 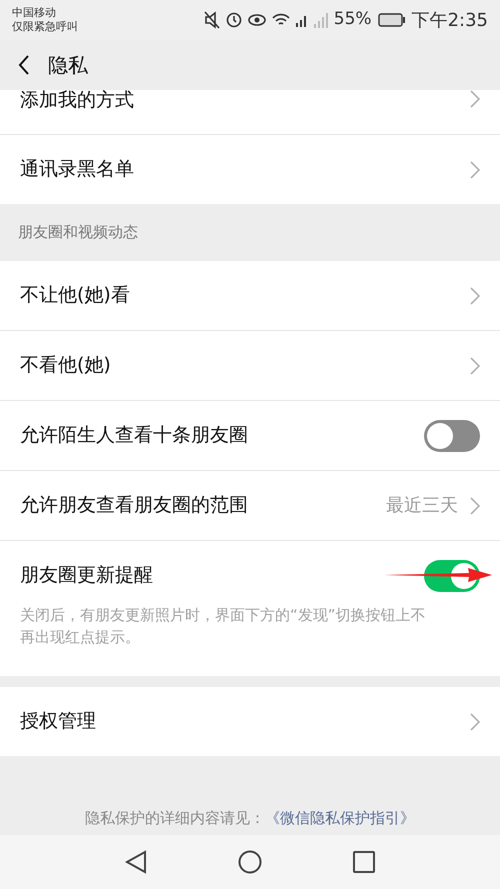 What do you see at coordinates (34, 13) in the screenshot?
I see `carrier-name: 中国移动` at bounding box center [34, 13].